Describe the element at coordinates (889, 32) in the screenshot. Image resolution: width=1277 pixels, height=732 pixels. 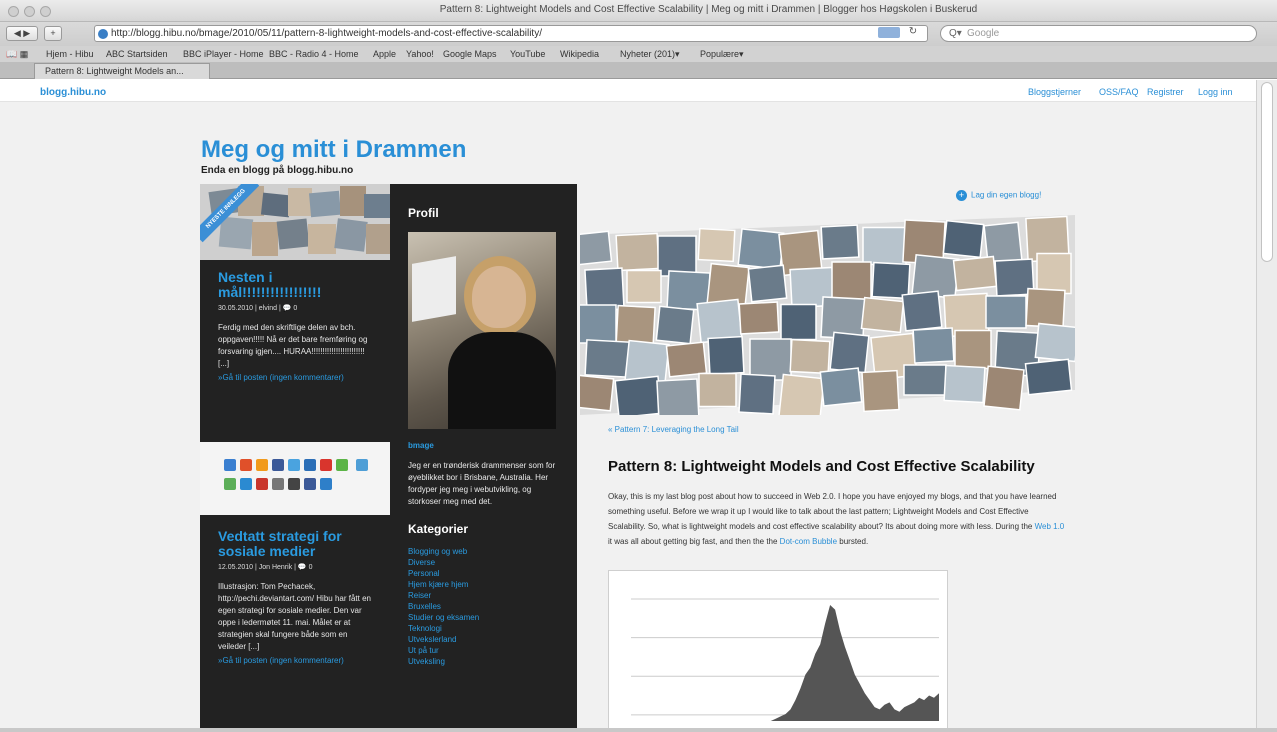
I see `rss-icon` at that location.